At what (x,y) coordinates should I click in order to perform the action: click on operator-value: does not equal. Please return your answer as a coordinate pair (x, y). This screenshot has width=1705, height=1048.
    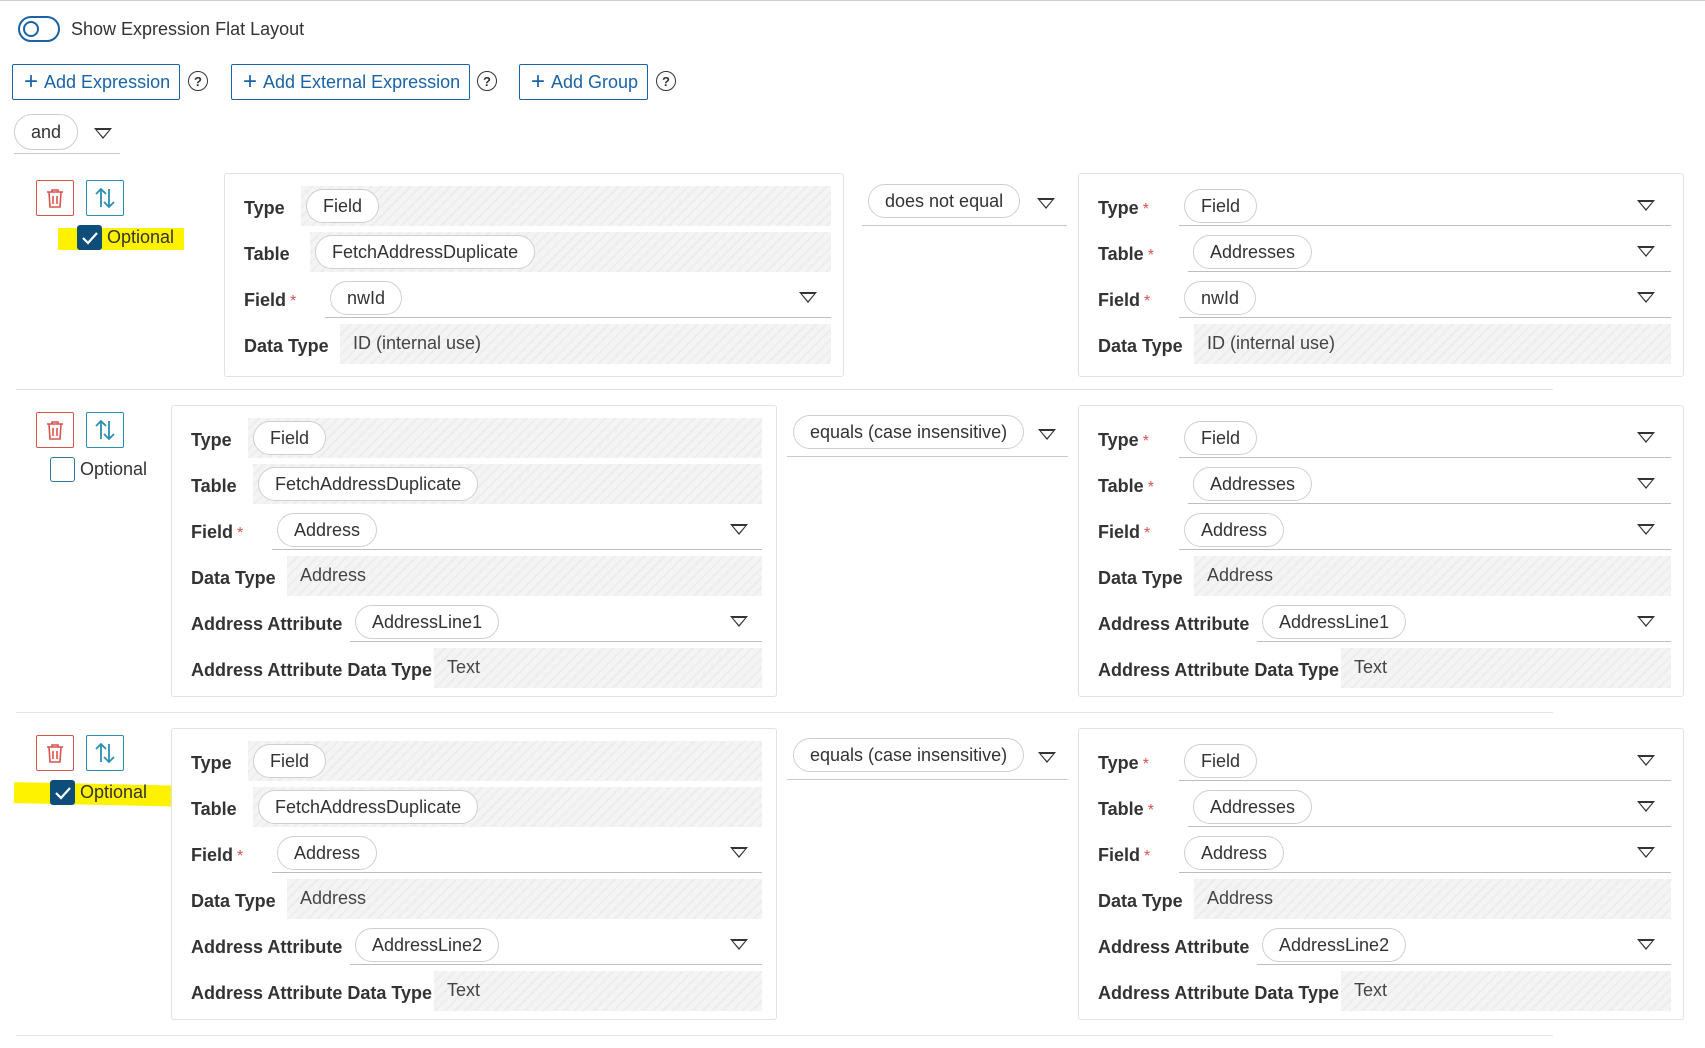
    Looking at the image, I should click on (944, 201).